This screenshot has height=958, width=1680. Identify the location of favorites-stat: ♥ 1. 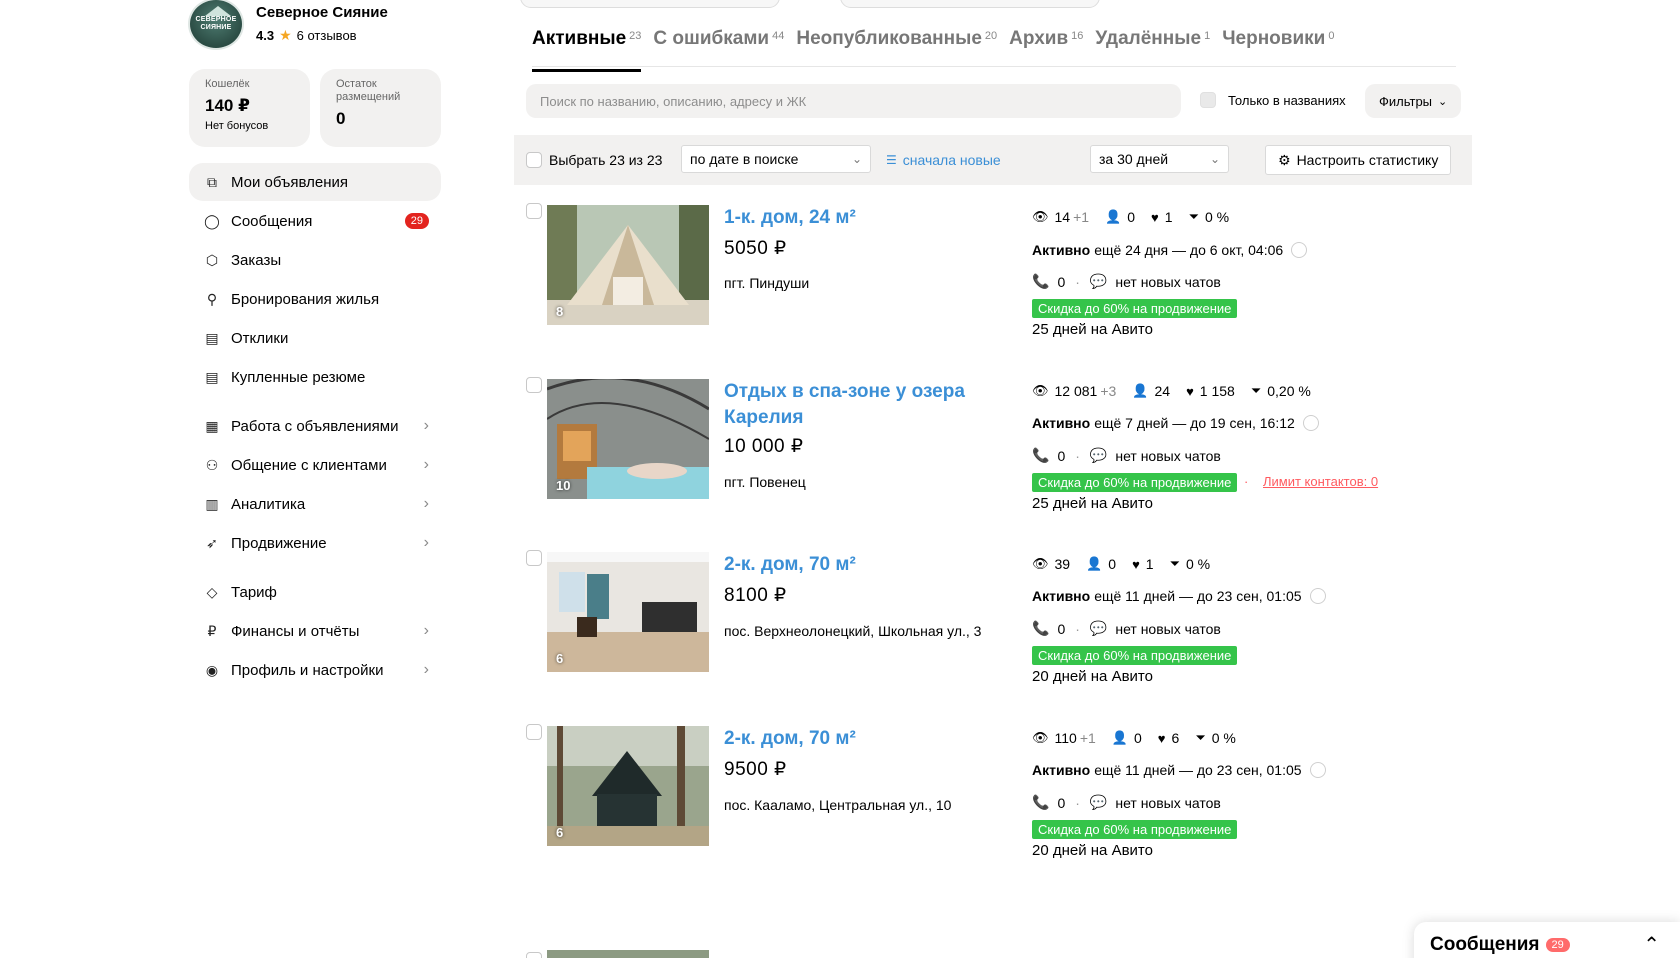
(1162, 217).